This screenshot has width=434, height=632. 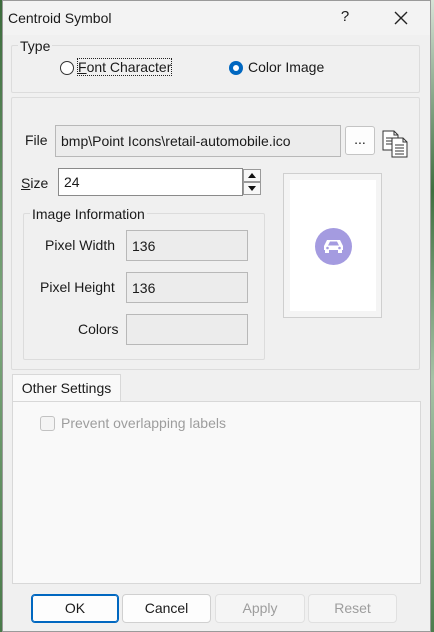 I want to click on chevron-down-icon, so click(x=252, y=188).